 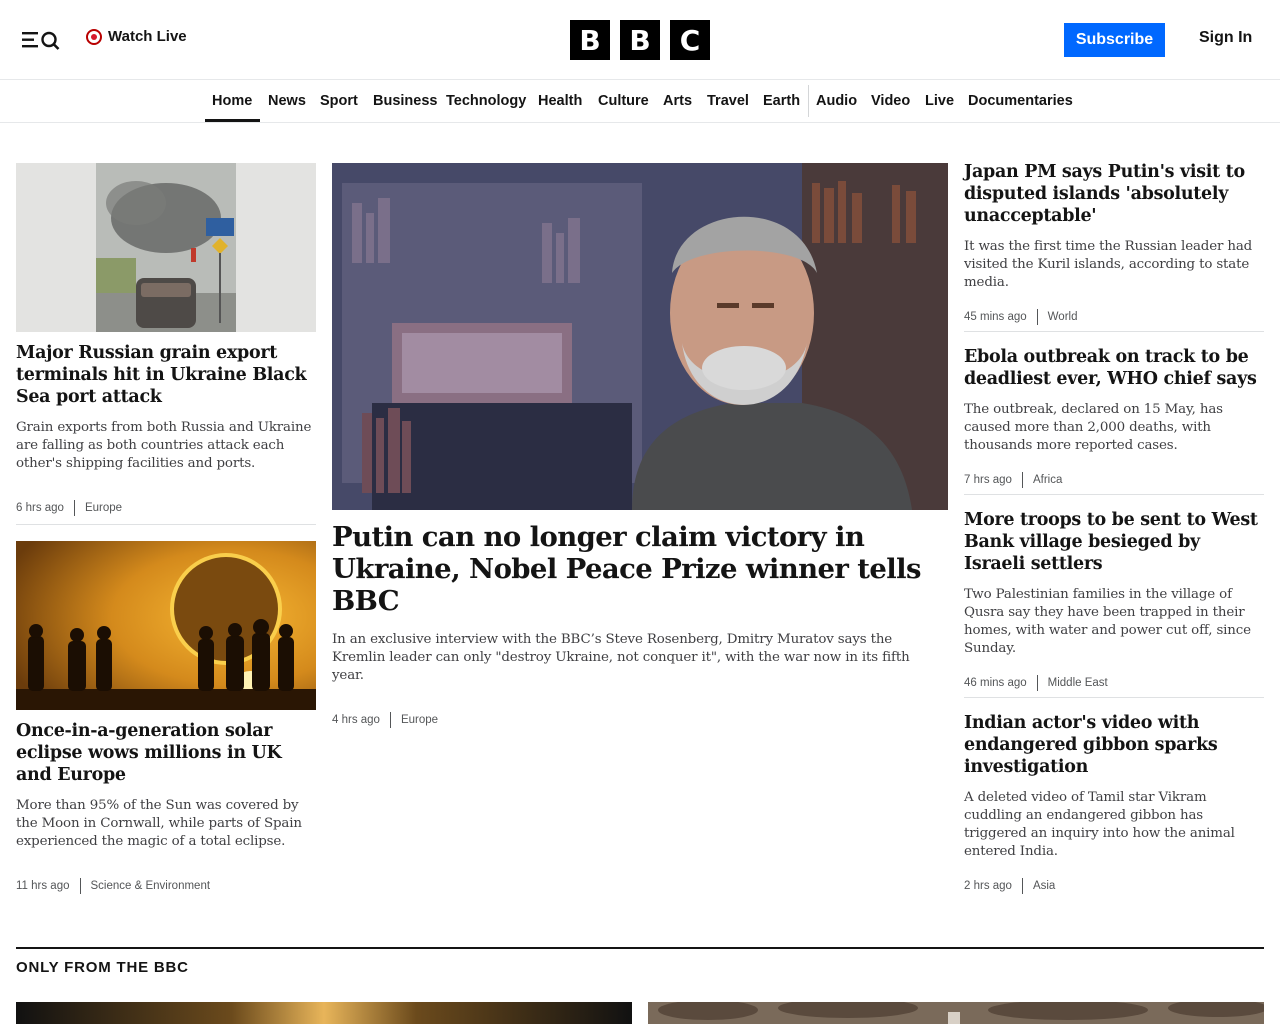 What do you see at coordinates (40, 508) in the screenshot?
I see `story-time: 6 hrs ago` at bounding box center [40, 508].